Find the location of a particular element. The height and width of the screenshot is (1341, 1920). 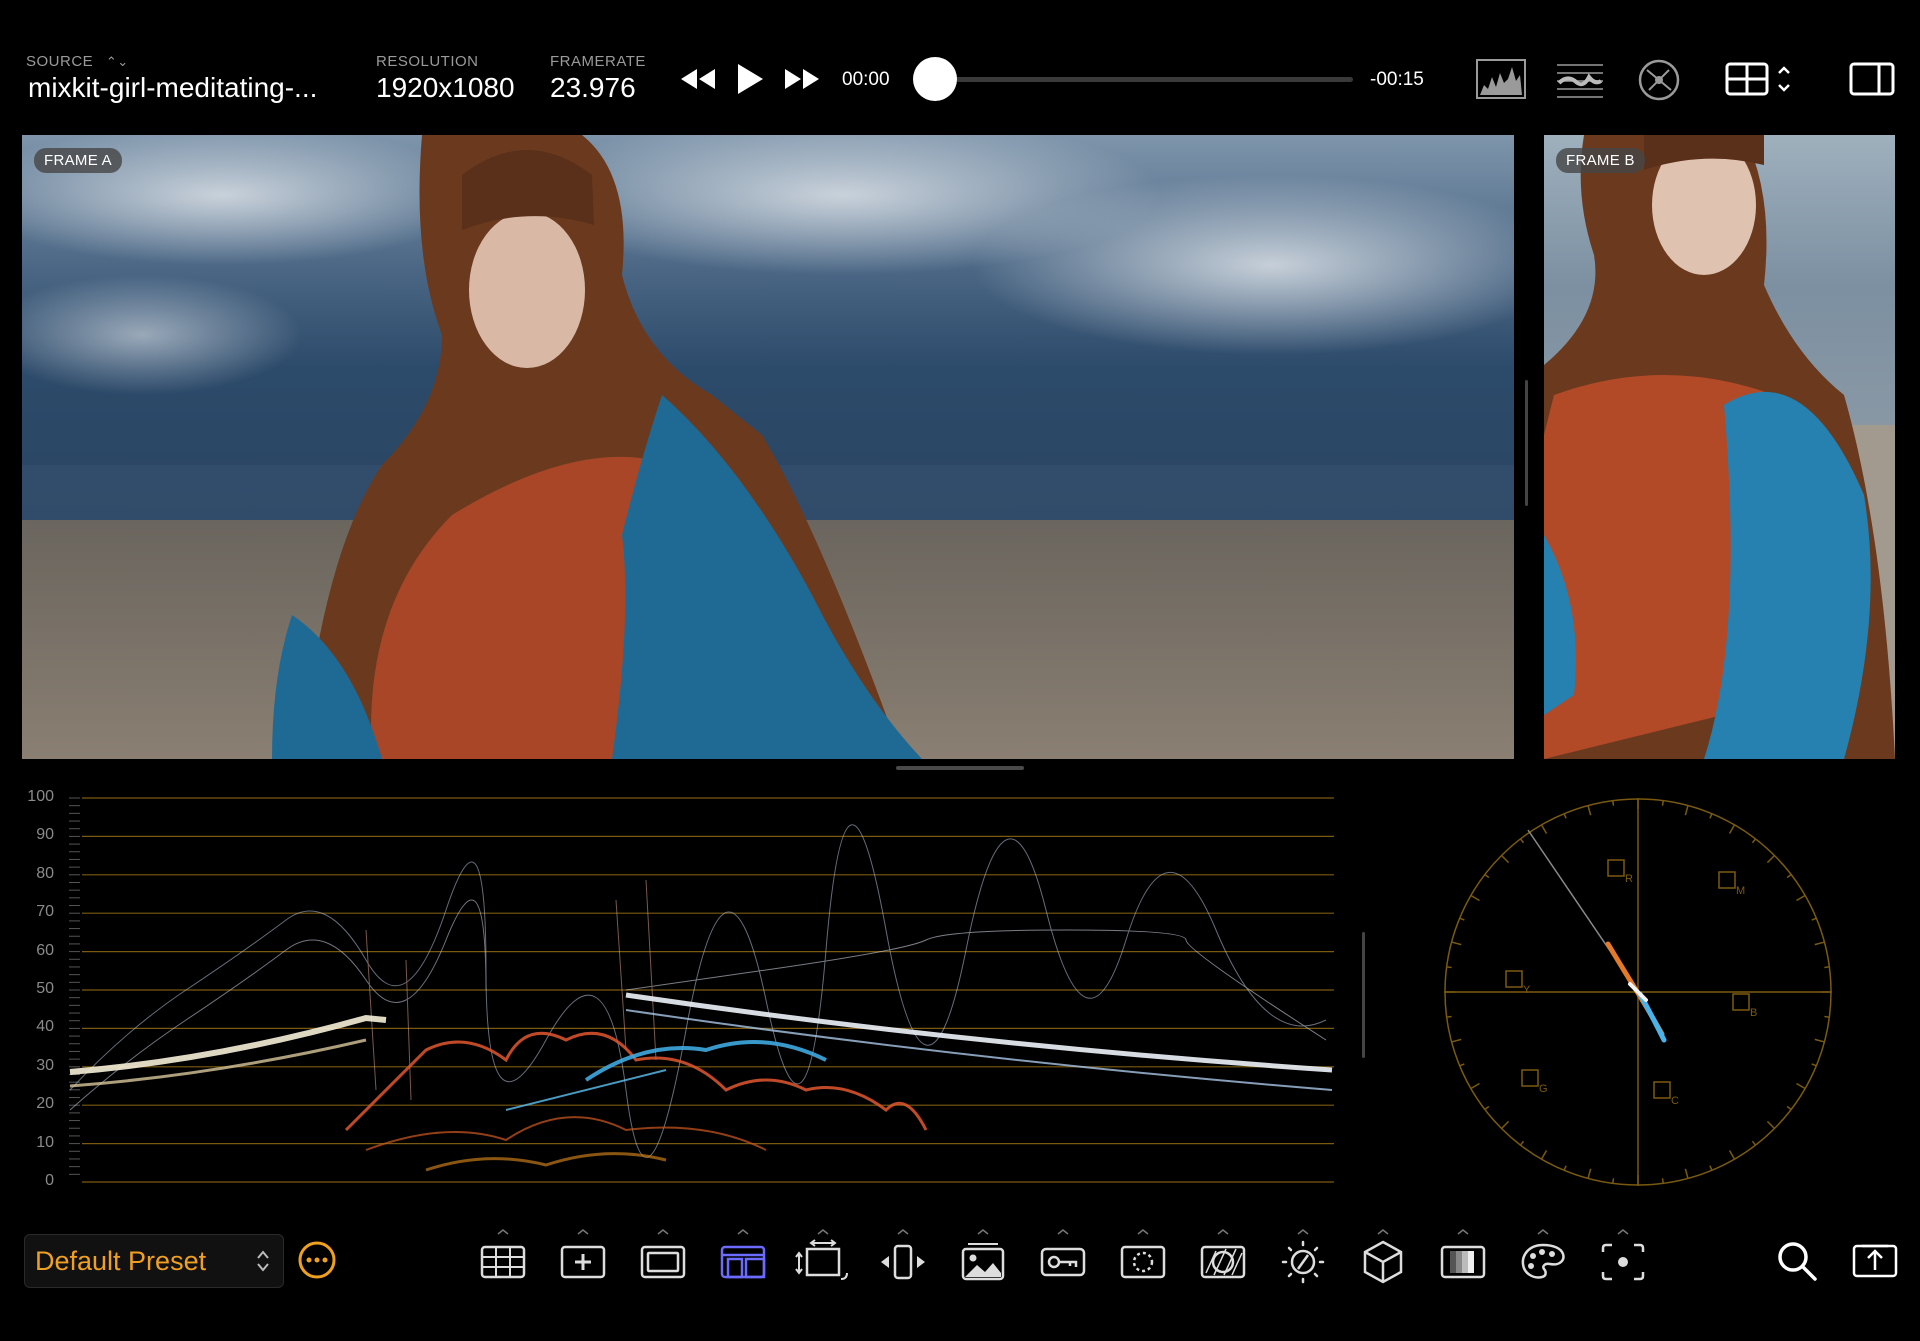

waveform-scale-label: 80 is located at coordinates (45, 873).